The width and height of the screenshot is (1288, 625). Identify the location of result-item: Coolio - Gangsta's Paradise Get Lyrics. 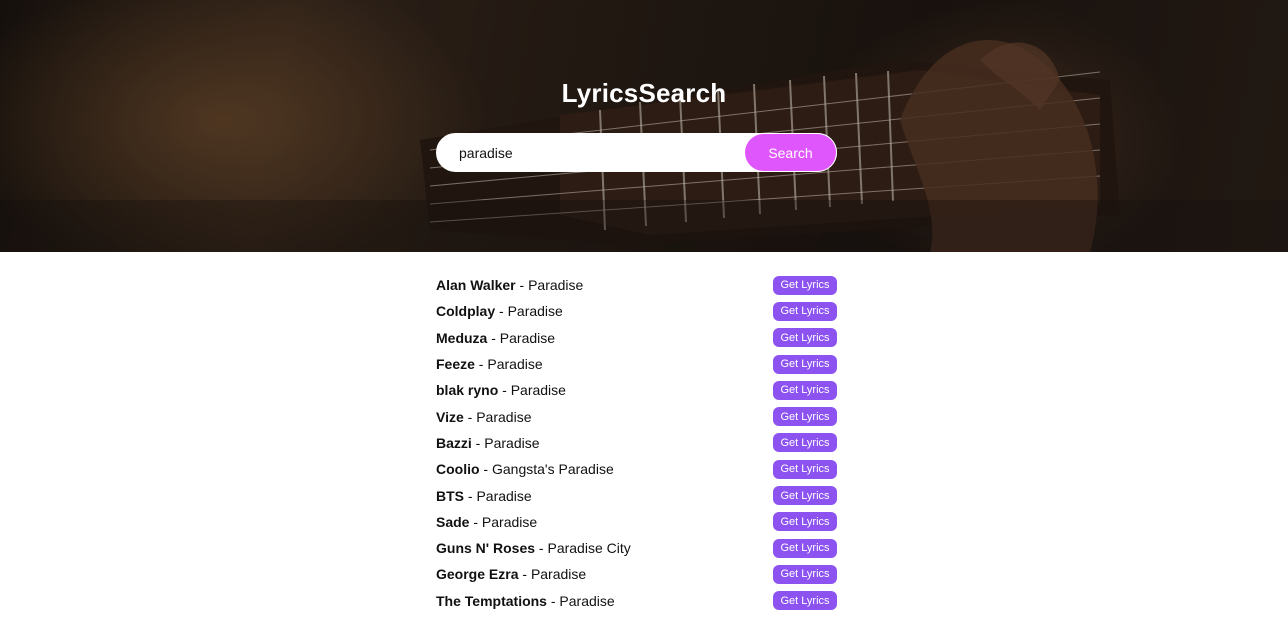
(636, 469).